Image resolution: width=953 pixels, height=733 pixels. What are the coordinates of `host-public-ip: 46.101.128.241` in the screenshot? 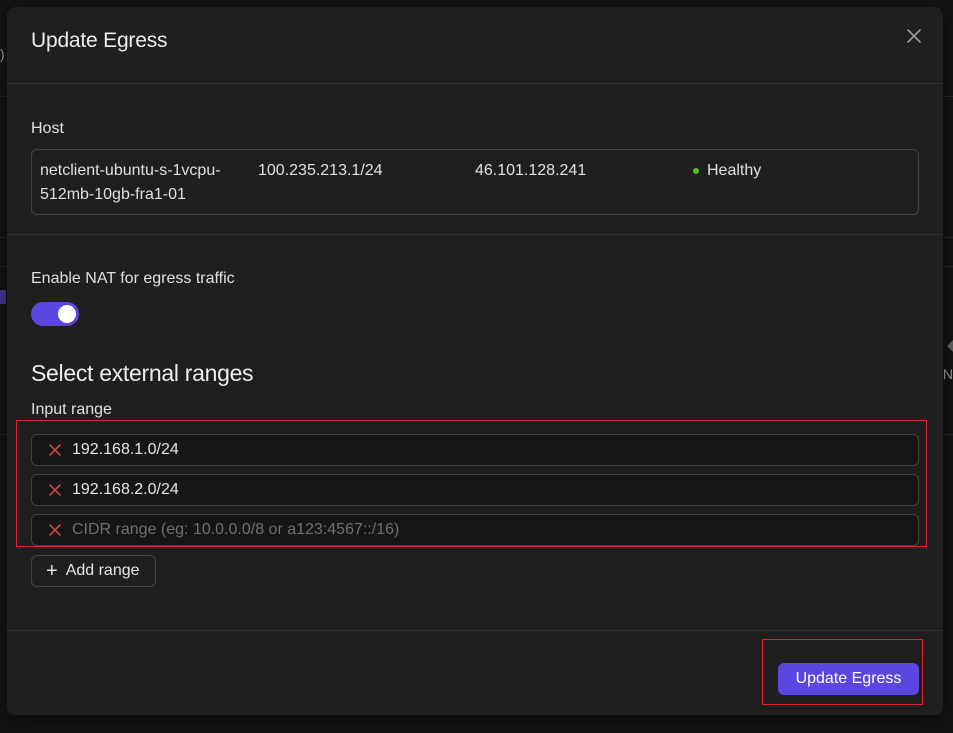 It's located at (531, 170).